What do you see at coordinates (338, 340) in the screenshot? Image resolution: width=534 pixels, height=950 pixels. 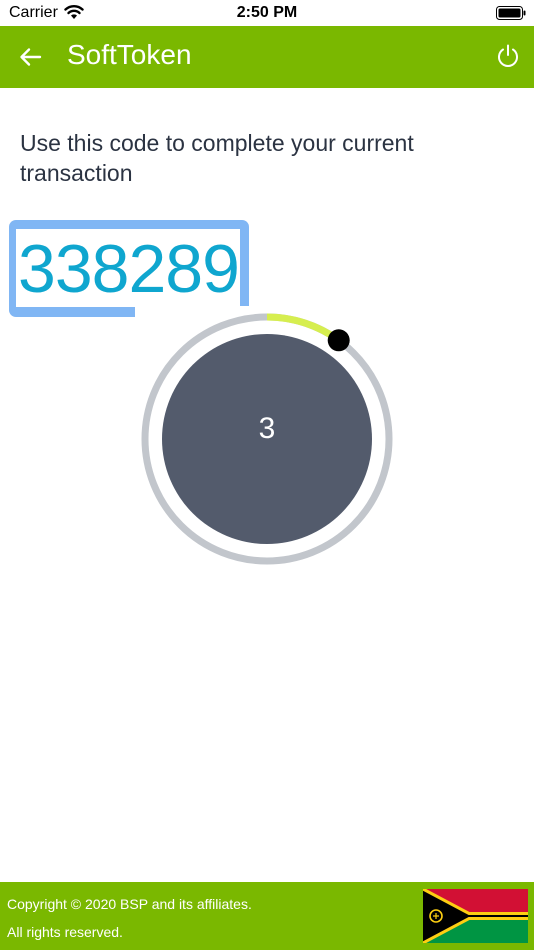 I see `timer-knob` at bounding box center [338, 340].